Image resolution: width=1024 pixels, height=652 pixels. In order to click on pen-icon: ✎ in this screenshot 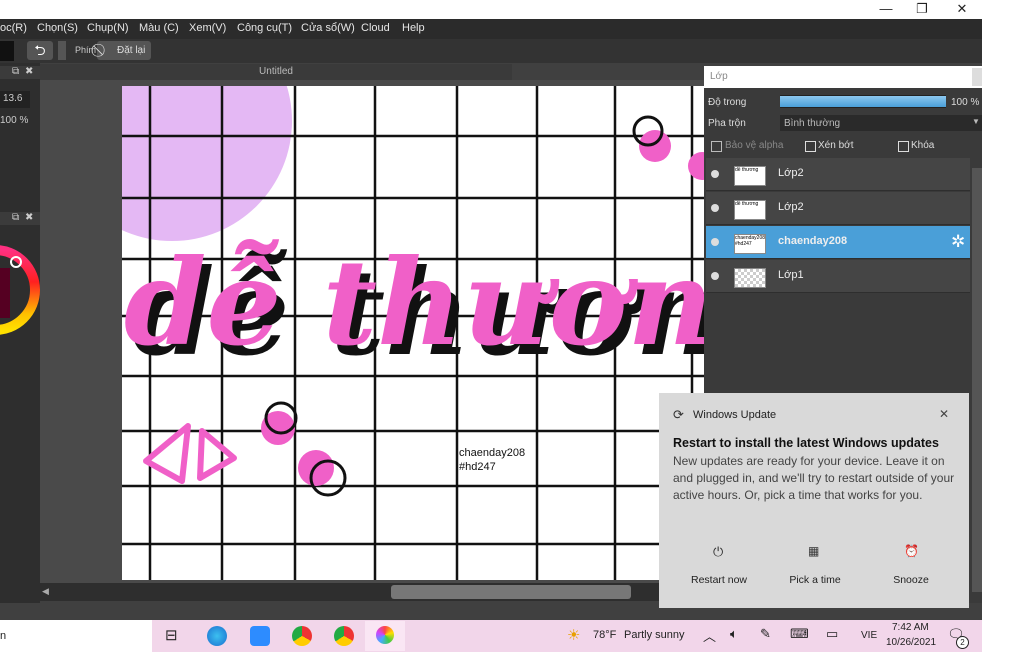, I will do `click(765, 634)`.